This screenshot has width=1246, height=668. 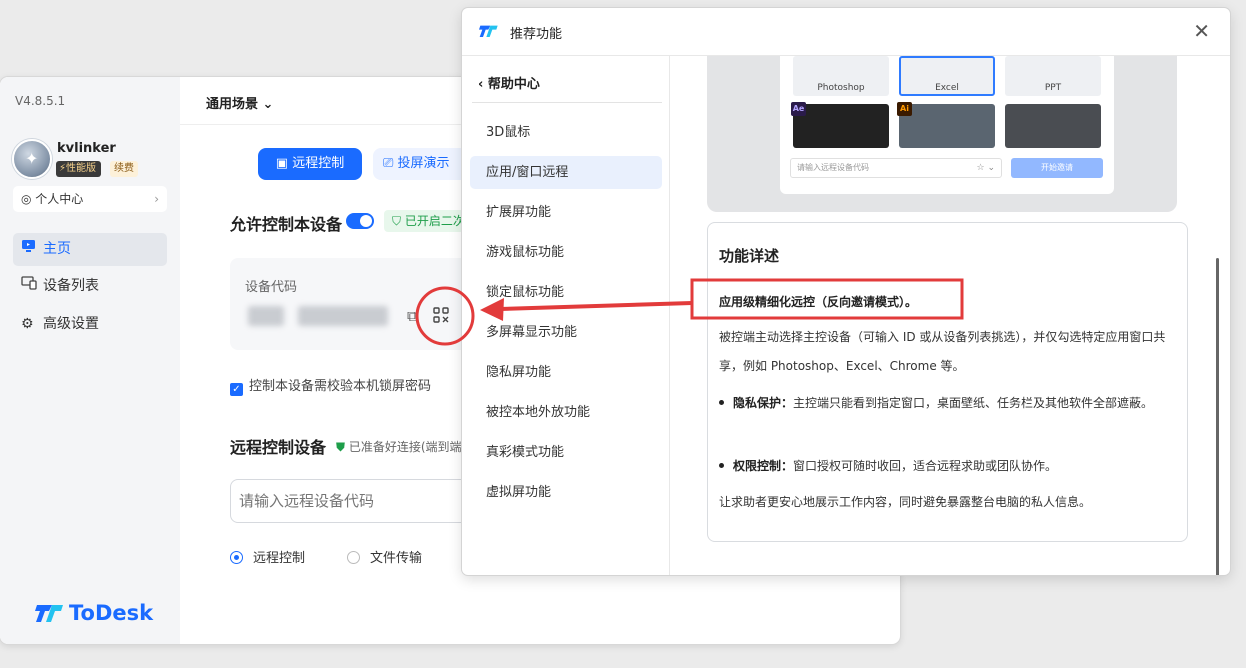 What do you see at coordinates (271, 287) in the screenshot?
I see `device-code-label: 设备代码` at bounding box center [271, 287].